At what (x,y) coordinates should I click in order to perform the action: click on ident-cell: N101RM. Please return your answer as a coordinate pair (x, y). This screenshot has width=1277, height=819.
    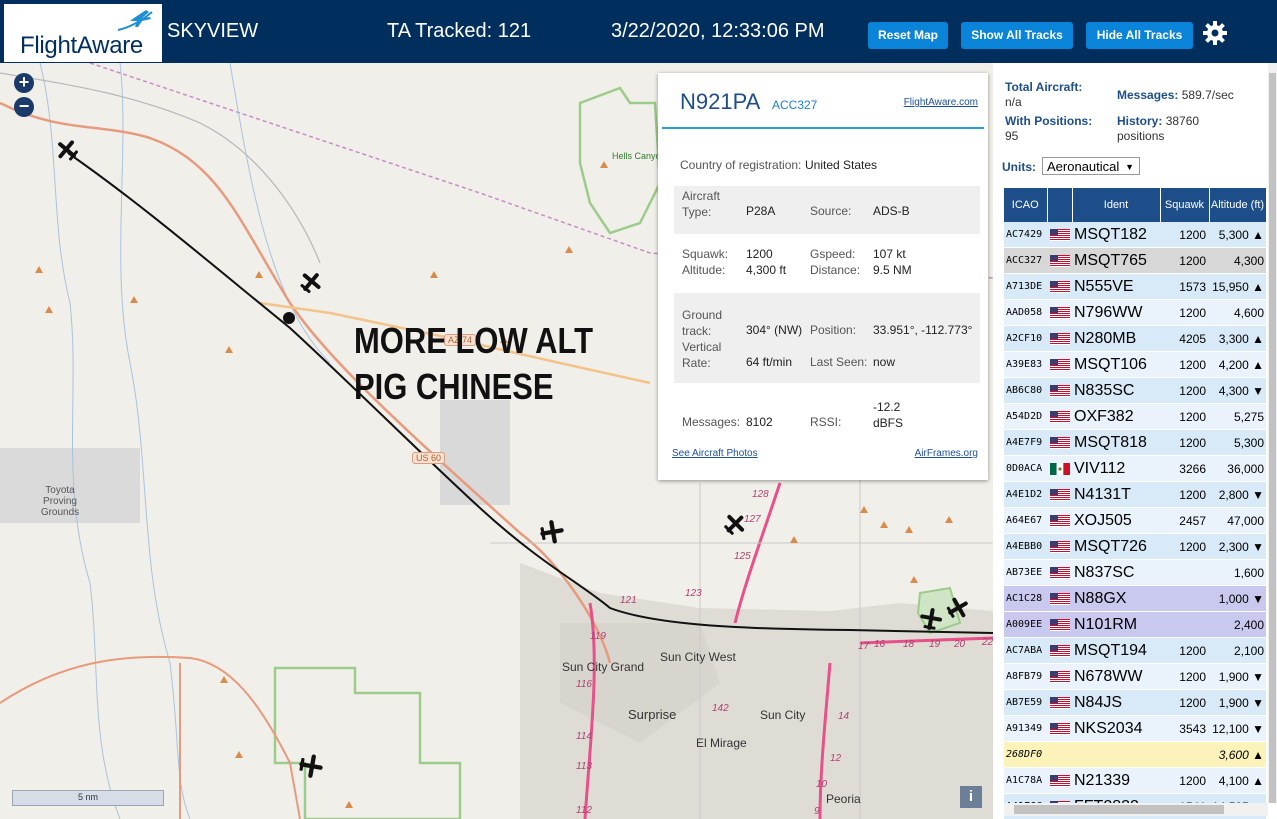
    Looking at the image, I should click on (1116, 624).